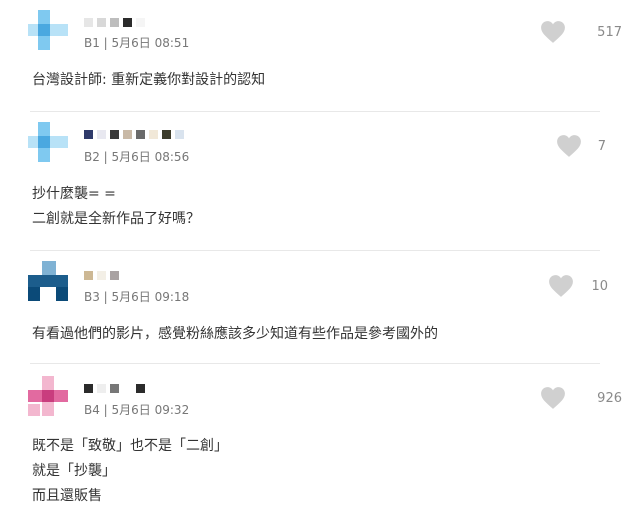 This screenshot has width=630, height=523. What do you see at coordinates (609, 398) in the screenshot?
I see `like-count: 926` at bounding box center [609, 398].